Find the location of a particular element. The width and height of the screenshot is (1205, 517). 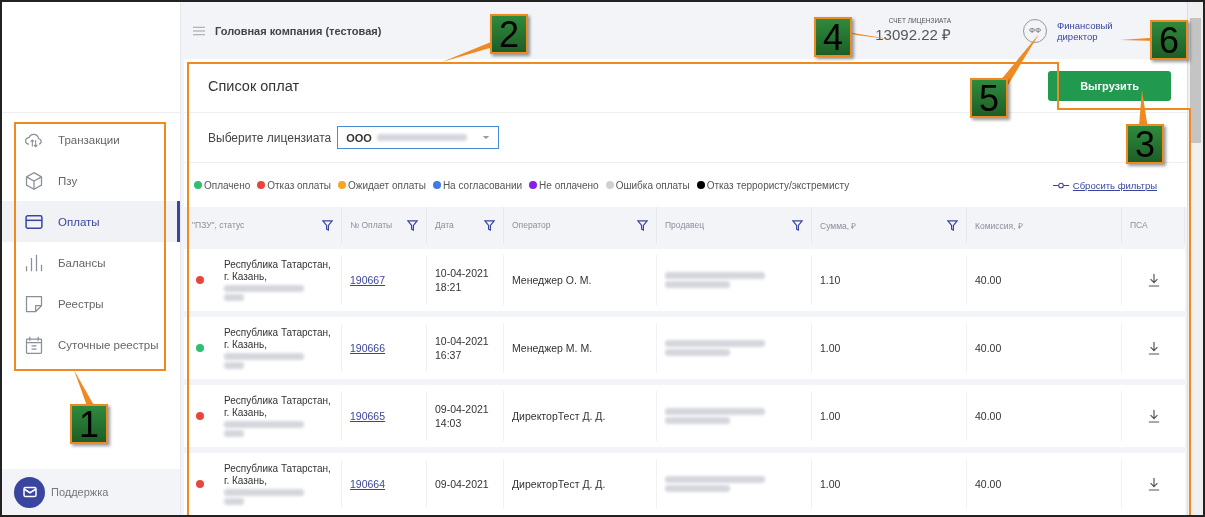

page-title: Список оплат is located at coordinates (254, 85).